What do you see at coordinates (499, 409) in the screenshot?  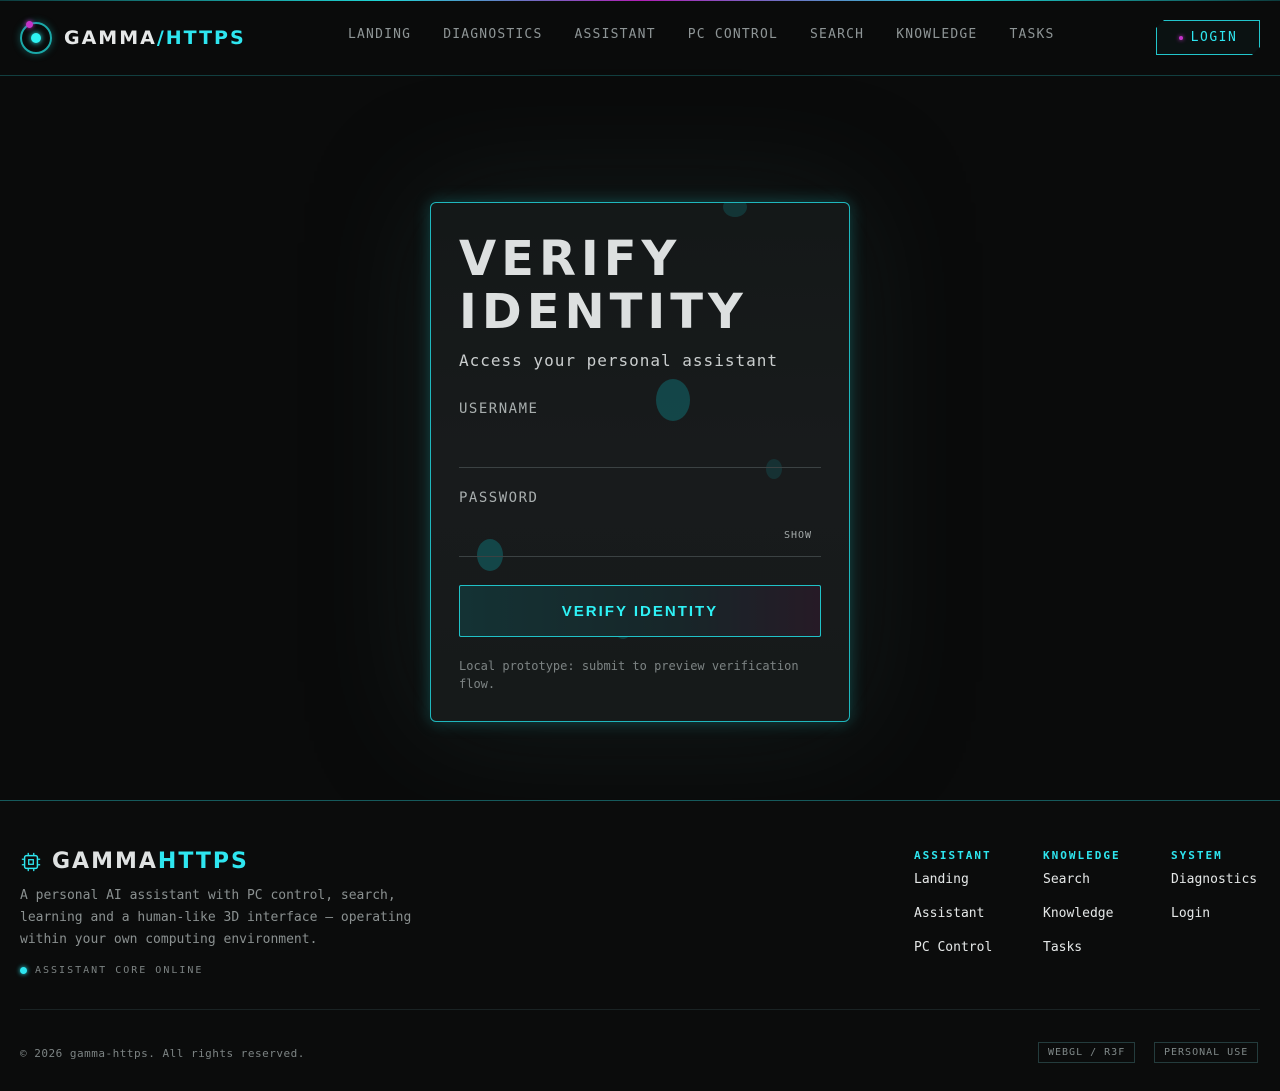 I see `username-label: USERNAME` at bounding box center [499, 409].